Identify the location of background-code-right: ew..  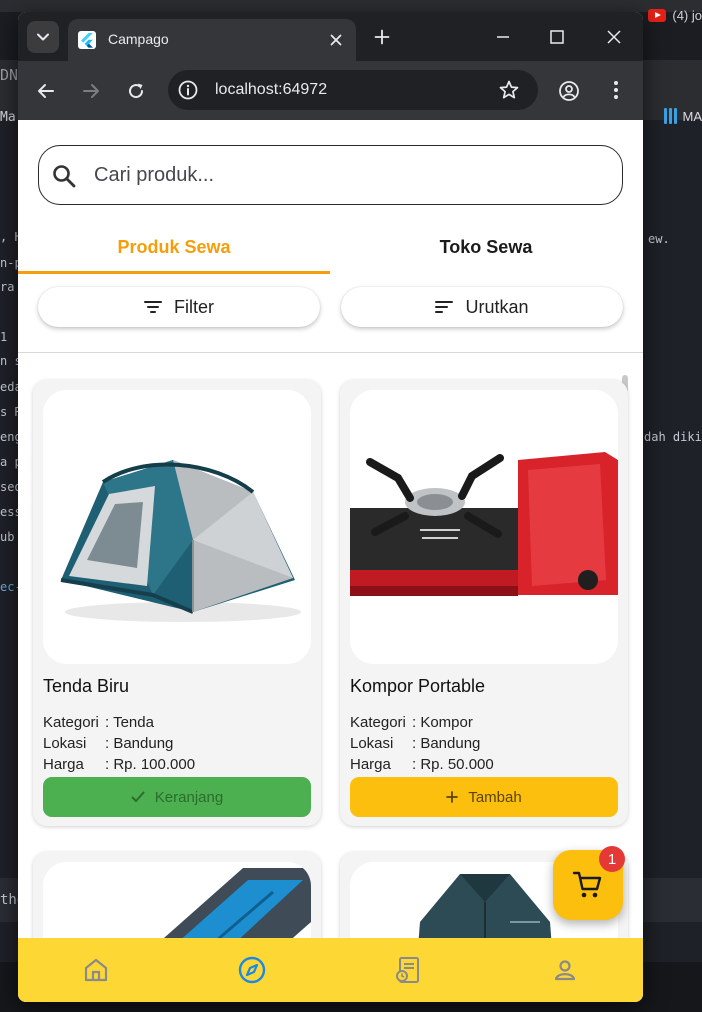
(659, 239).